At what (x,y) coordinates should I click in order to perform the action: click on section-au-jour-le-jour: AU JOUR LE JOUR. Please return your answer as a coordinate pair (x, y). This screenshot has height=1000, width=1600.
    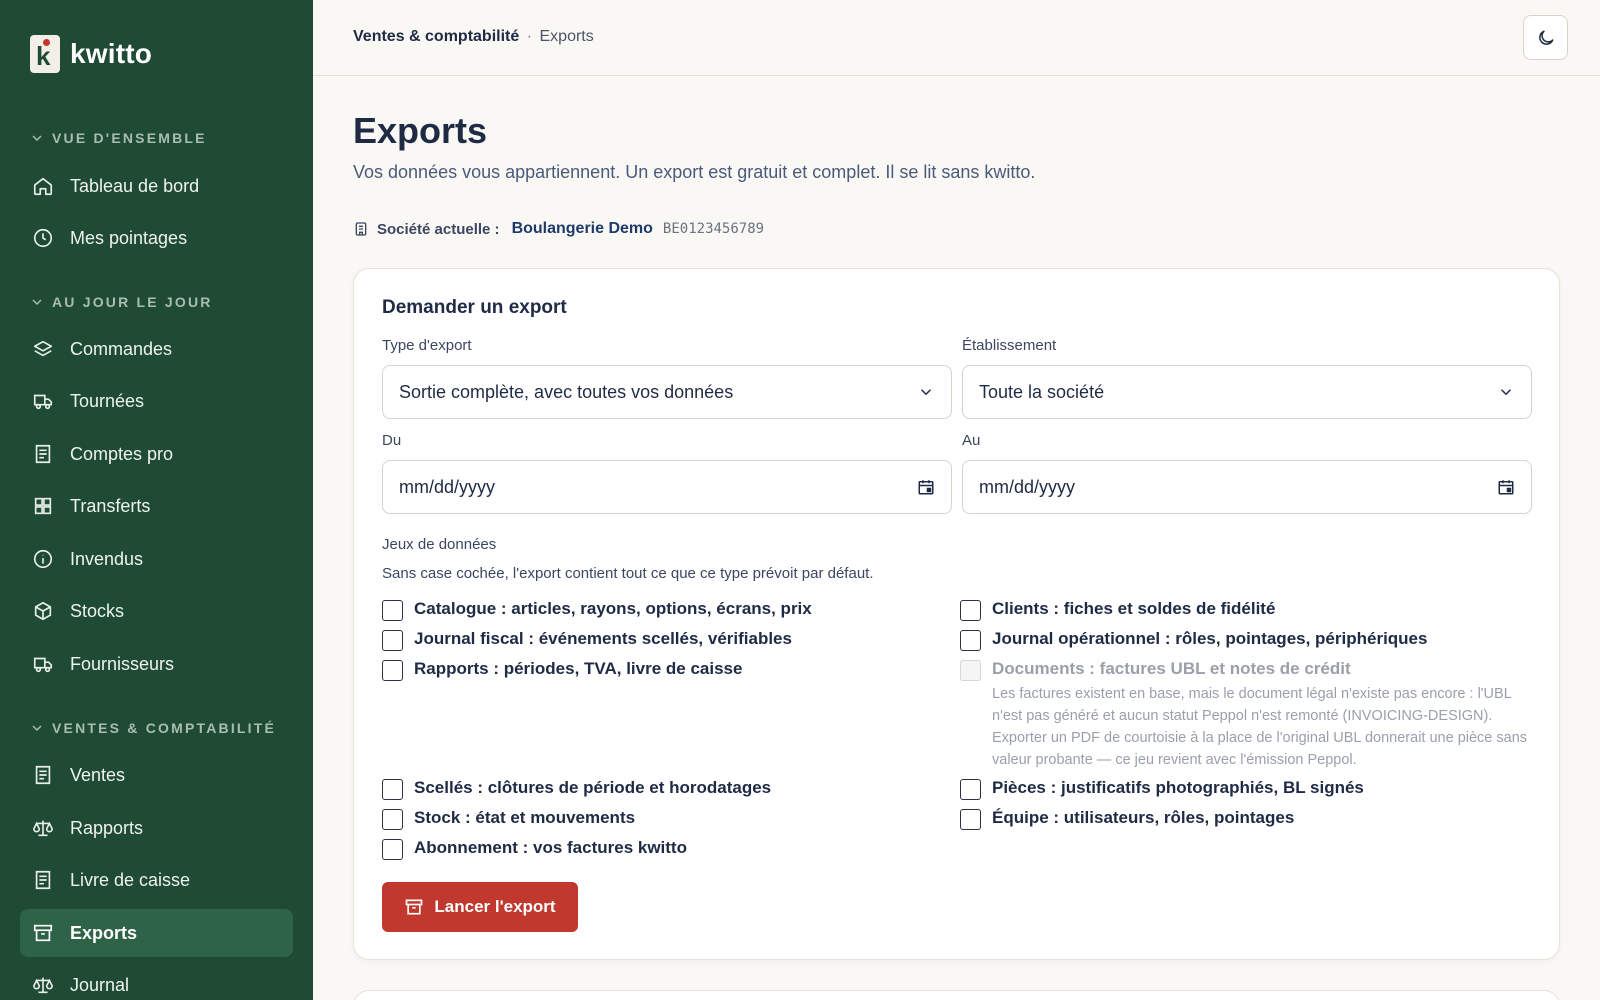
    Looking at the image, I should click on (122, 302).